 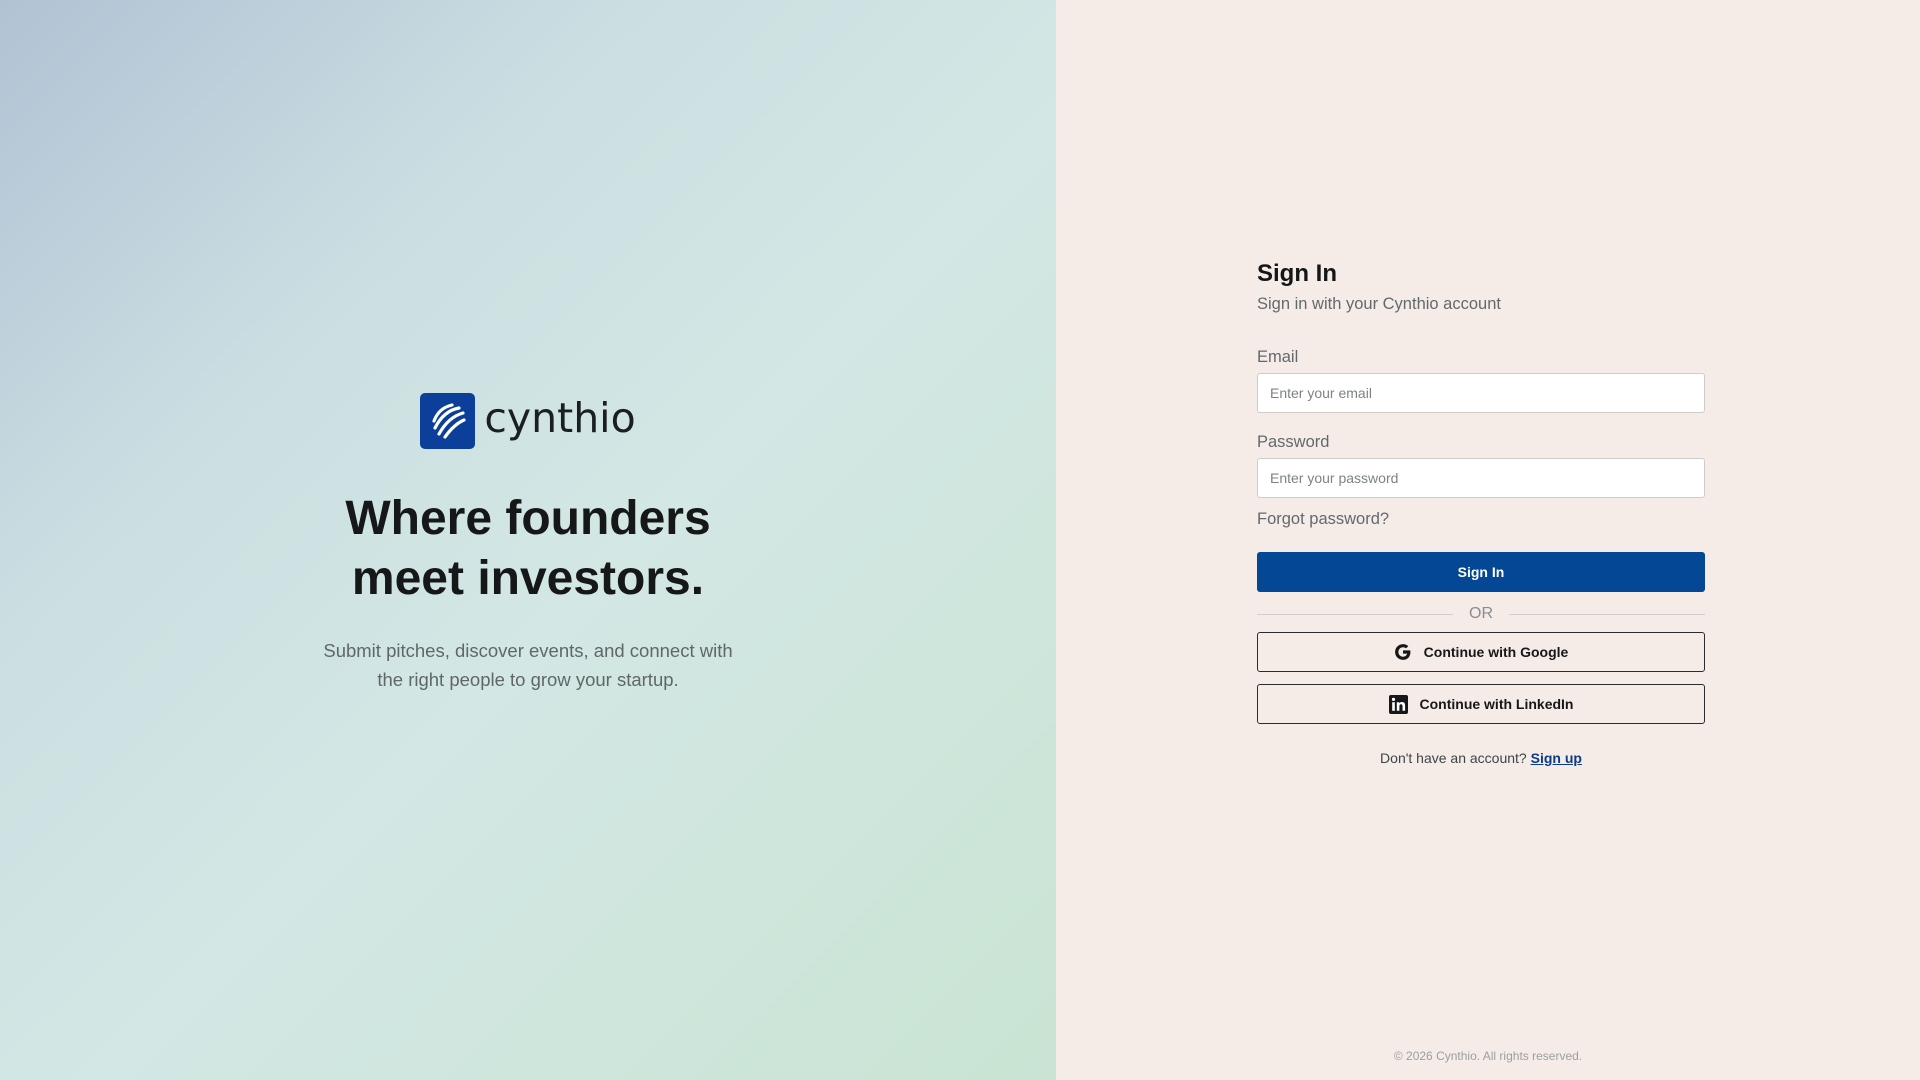 I want to click on footer-copyright: © 2026 Cynthio. All rights reserved., so click(x=1488, y=1056).